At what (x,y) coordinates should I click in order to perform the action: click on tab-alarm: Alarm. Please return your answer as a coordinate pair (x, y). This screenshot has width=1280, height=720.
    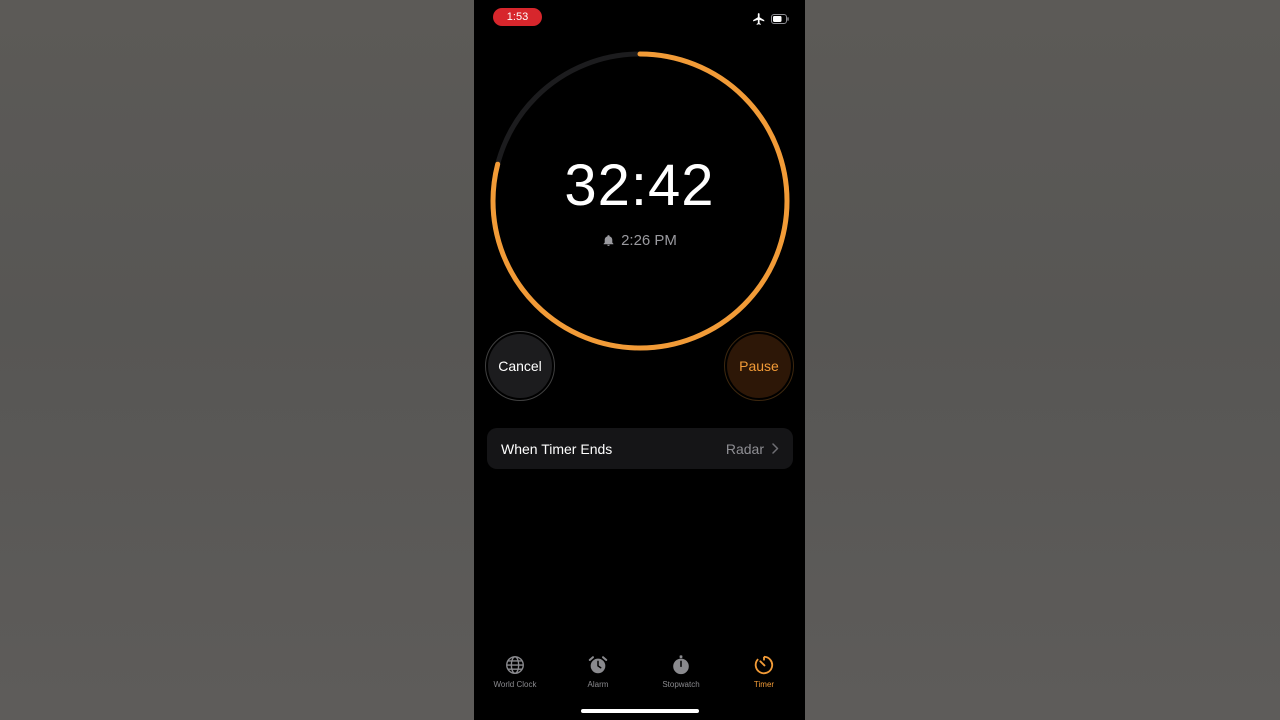
    Looking at the image, I should click on (598, 671).